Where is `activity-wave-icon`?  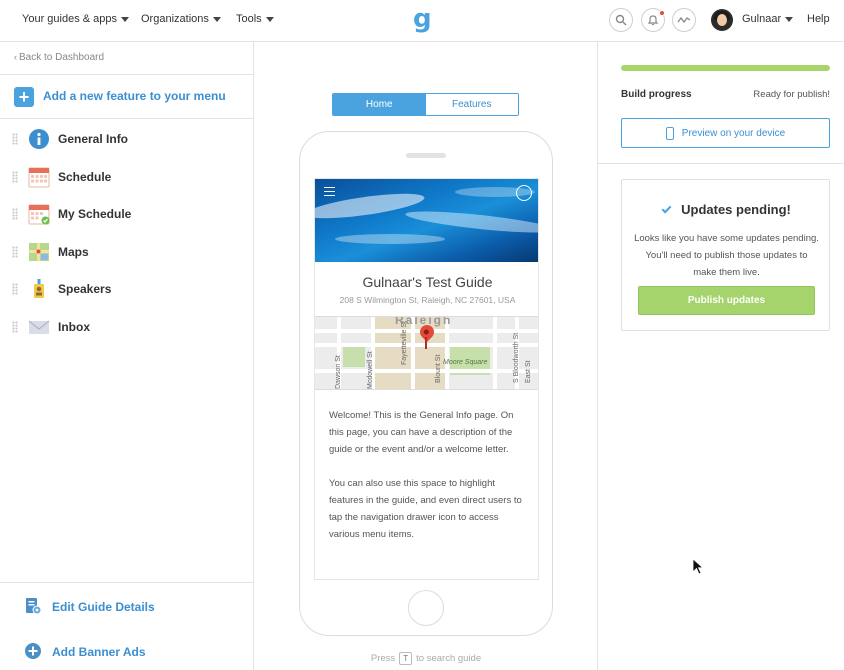 activity-wave-icon is located at coordinates (684, 20).